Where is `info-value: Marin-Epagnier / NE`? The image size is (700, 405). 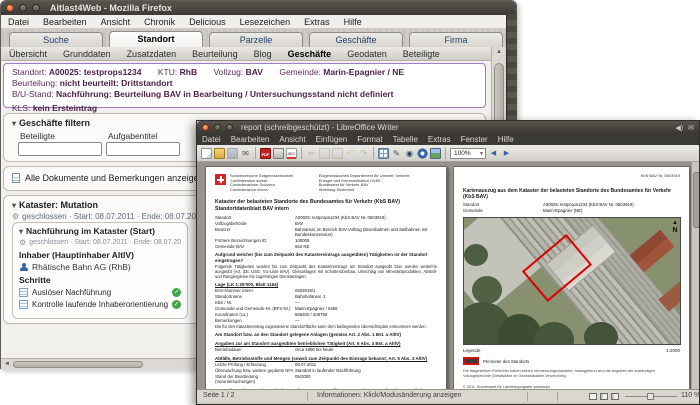 info-value: Marin-Epagnier / NE is located at coordinates (364, 72).